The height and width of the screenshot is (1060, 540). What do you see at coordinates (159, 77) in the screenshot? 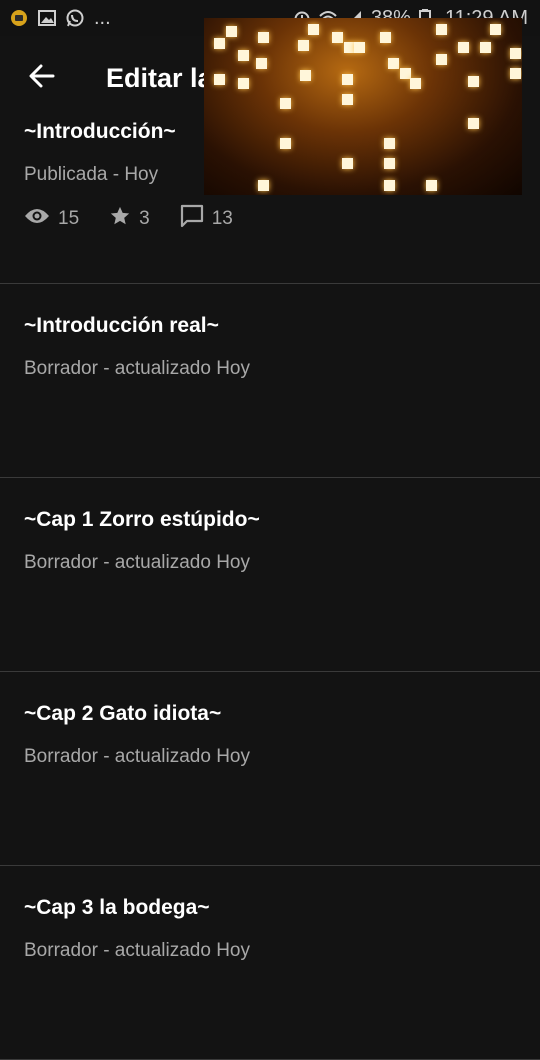
I see `page-title: Editar la` at bounding box center [159, 77].